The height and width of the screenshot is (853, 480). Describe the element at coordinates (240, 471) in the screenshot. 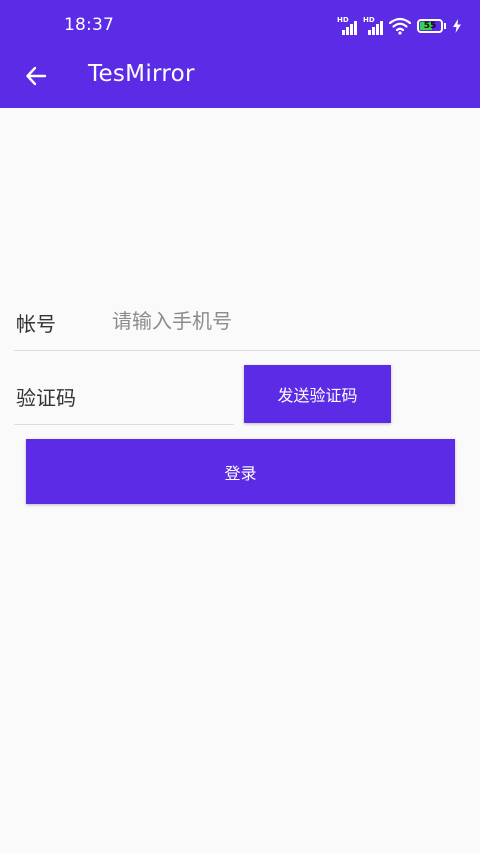

I see `login-button: 登录` at that location.